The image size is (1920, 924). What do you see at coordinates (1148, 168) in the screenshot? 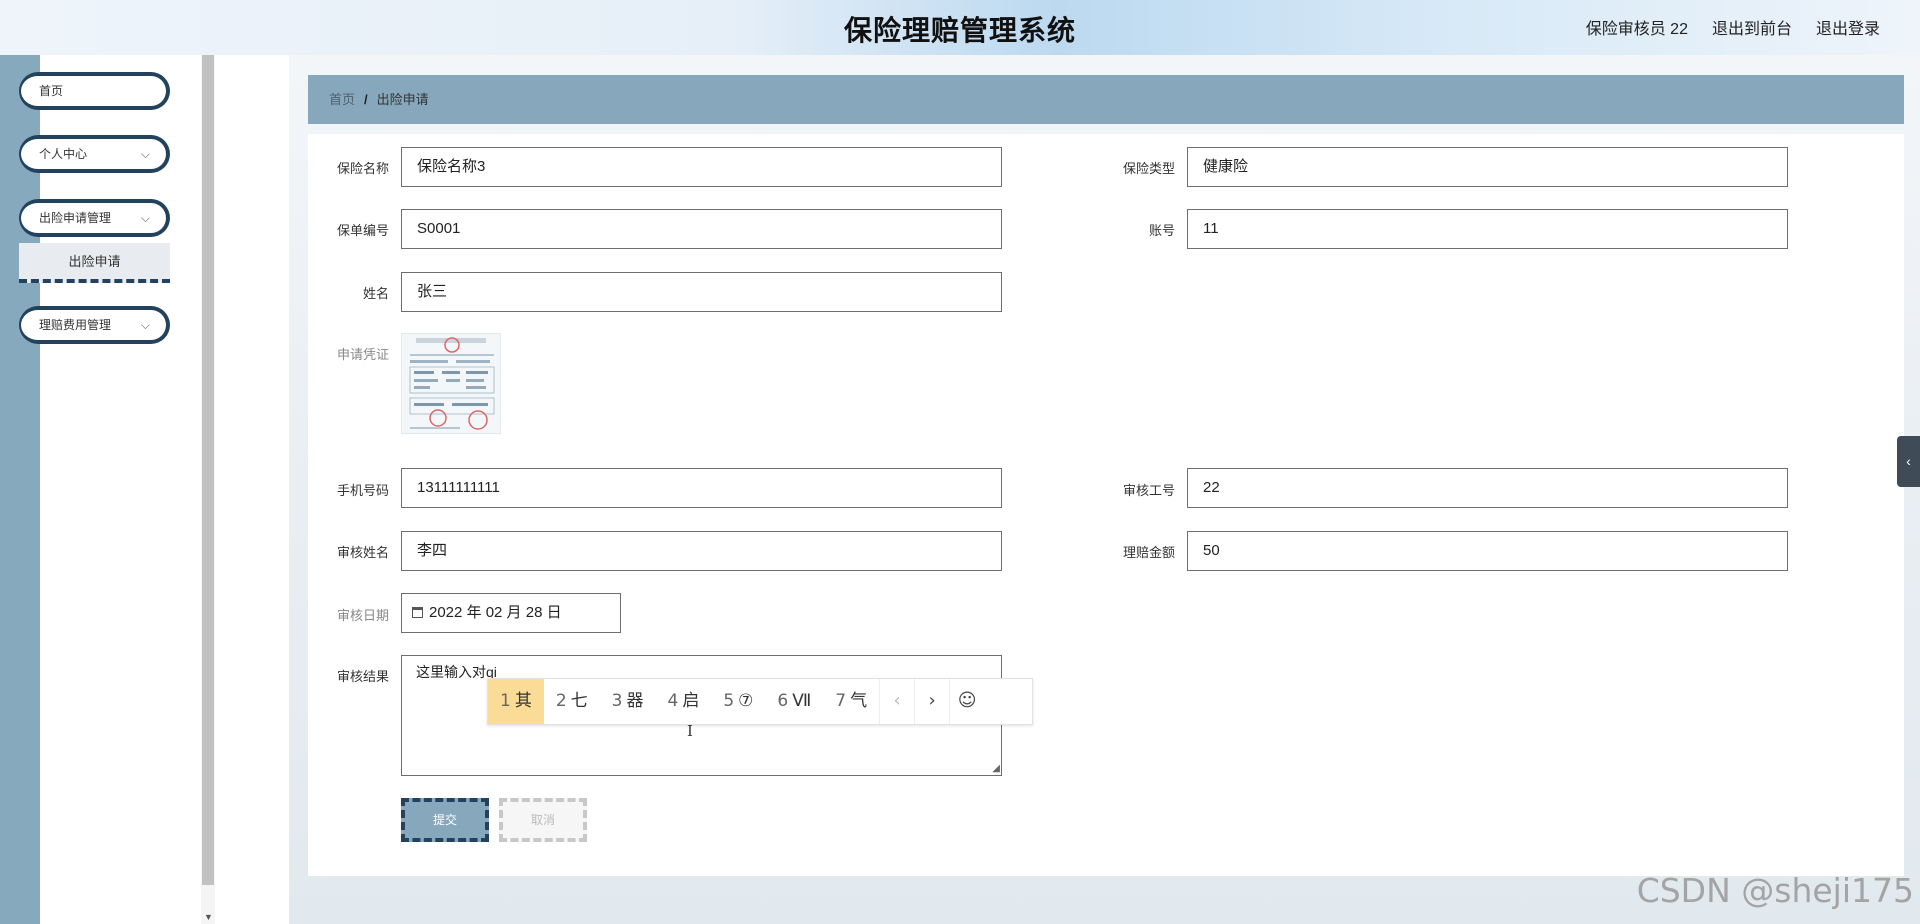
I see `insurance-type-label: 保险类型` at bounding box center [1148, 168].